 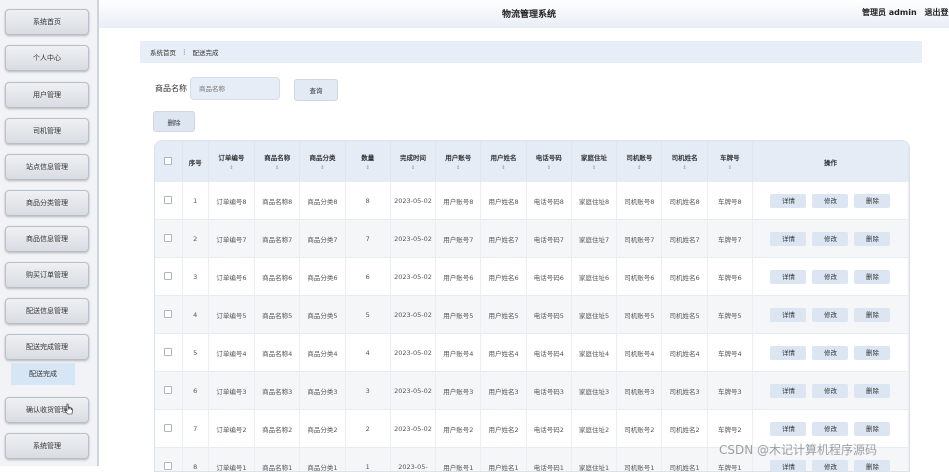 What do you see at coordinates (47, 58) in the screenshot?
I see `sidebar-item-profile: 个人中心` at bounding box center [47, 58].